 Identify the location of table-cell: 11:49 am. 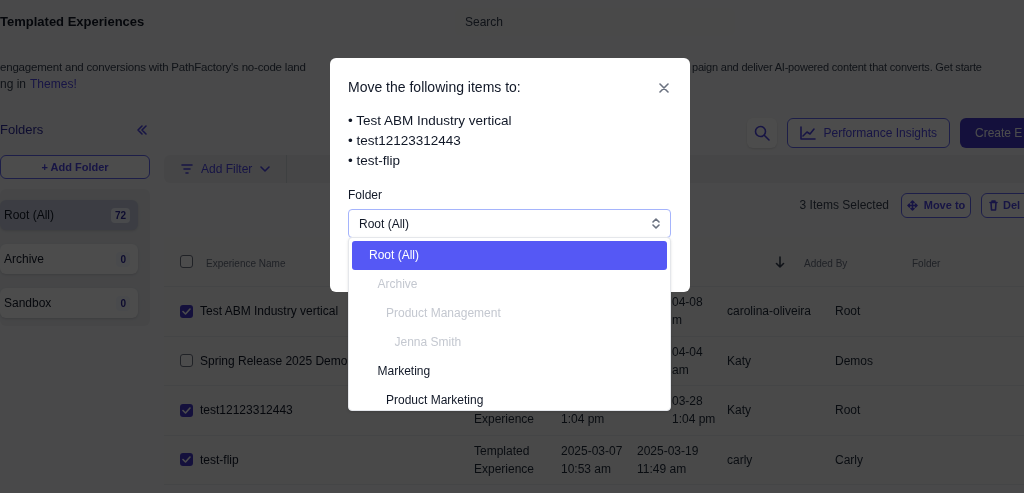
(662, 468).